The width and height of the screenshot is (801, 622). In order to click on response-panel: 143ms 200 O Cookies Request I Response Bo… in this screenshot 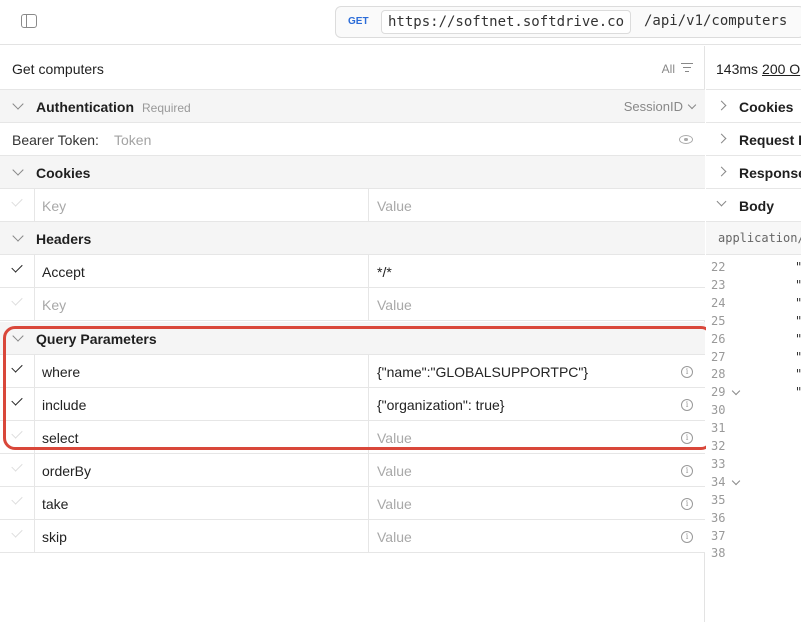, I will do `click(753, 334)`.